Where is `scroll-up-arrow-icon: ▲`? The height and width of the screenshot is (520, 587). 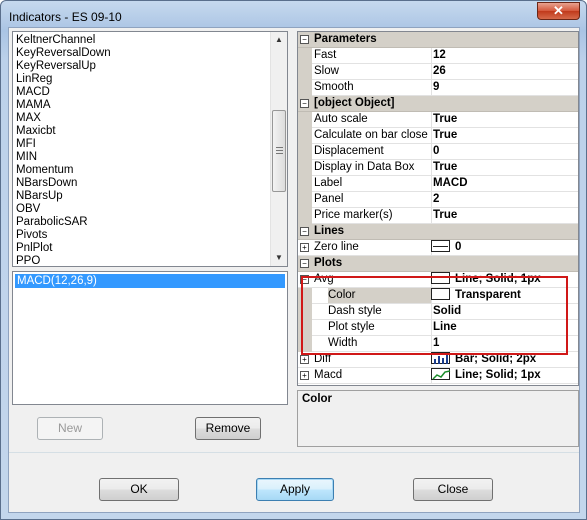
scroll-up-arrow-icon: ▲ is located at coordinates (279, 40).